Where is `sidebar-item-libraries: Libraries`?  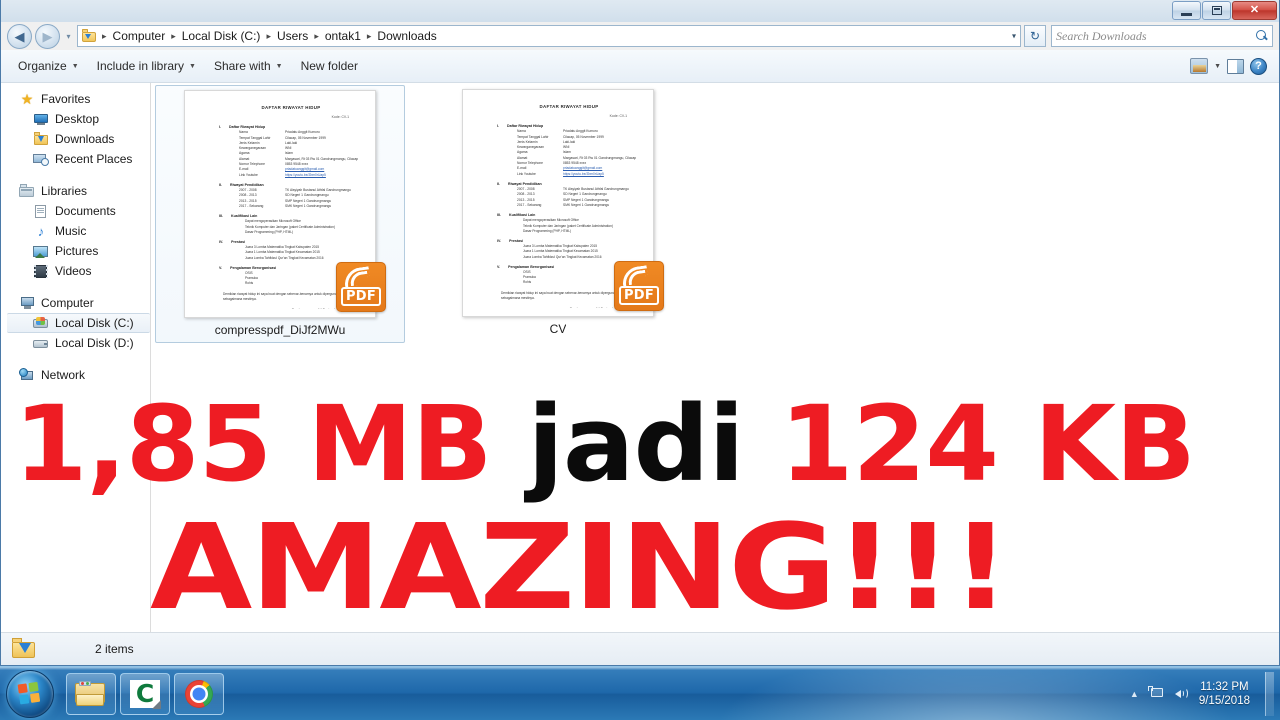
sidebar-item-libraries: Libraries is located at coordinates (75, 191).